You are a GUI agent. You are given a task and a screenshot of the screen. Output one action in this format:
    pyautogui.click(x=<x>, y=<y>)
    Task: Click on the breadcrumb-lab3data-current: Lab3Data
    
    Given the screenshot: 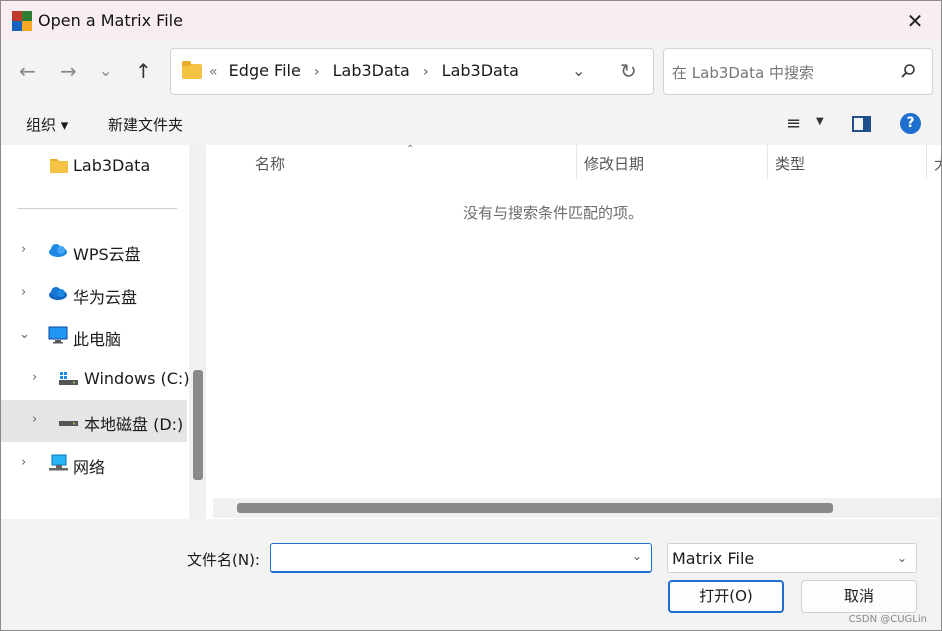 What is the action you would take?
    pyautogui.click(x=480, y=70)
    